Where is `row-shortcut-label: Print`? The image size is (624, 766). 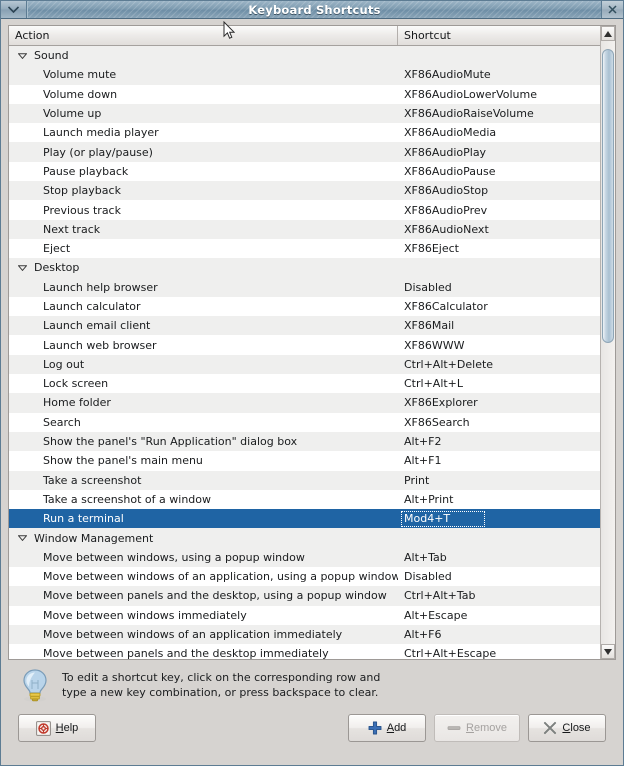 row-shortcut-label: Print is located at coordinates (417, 480).